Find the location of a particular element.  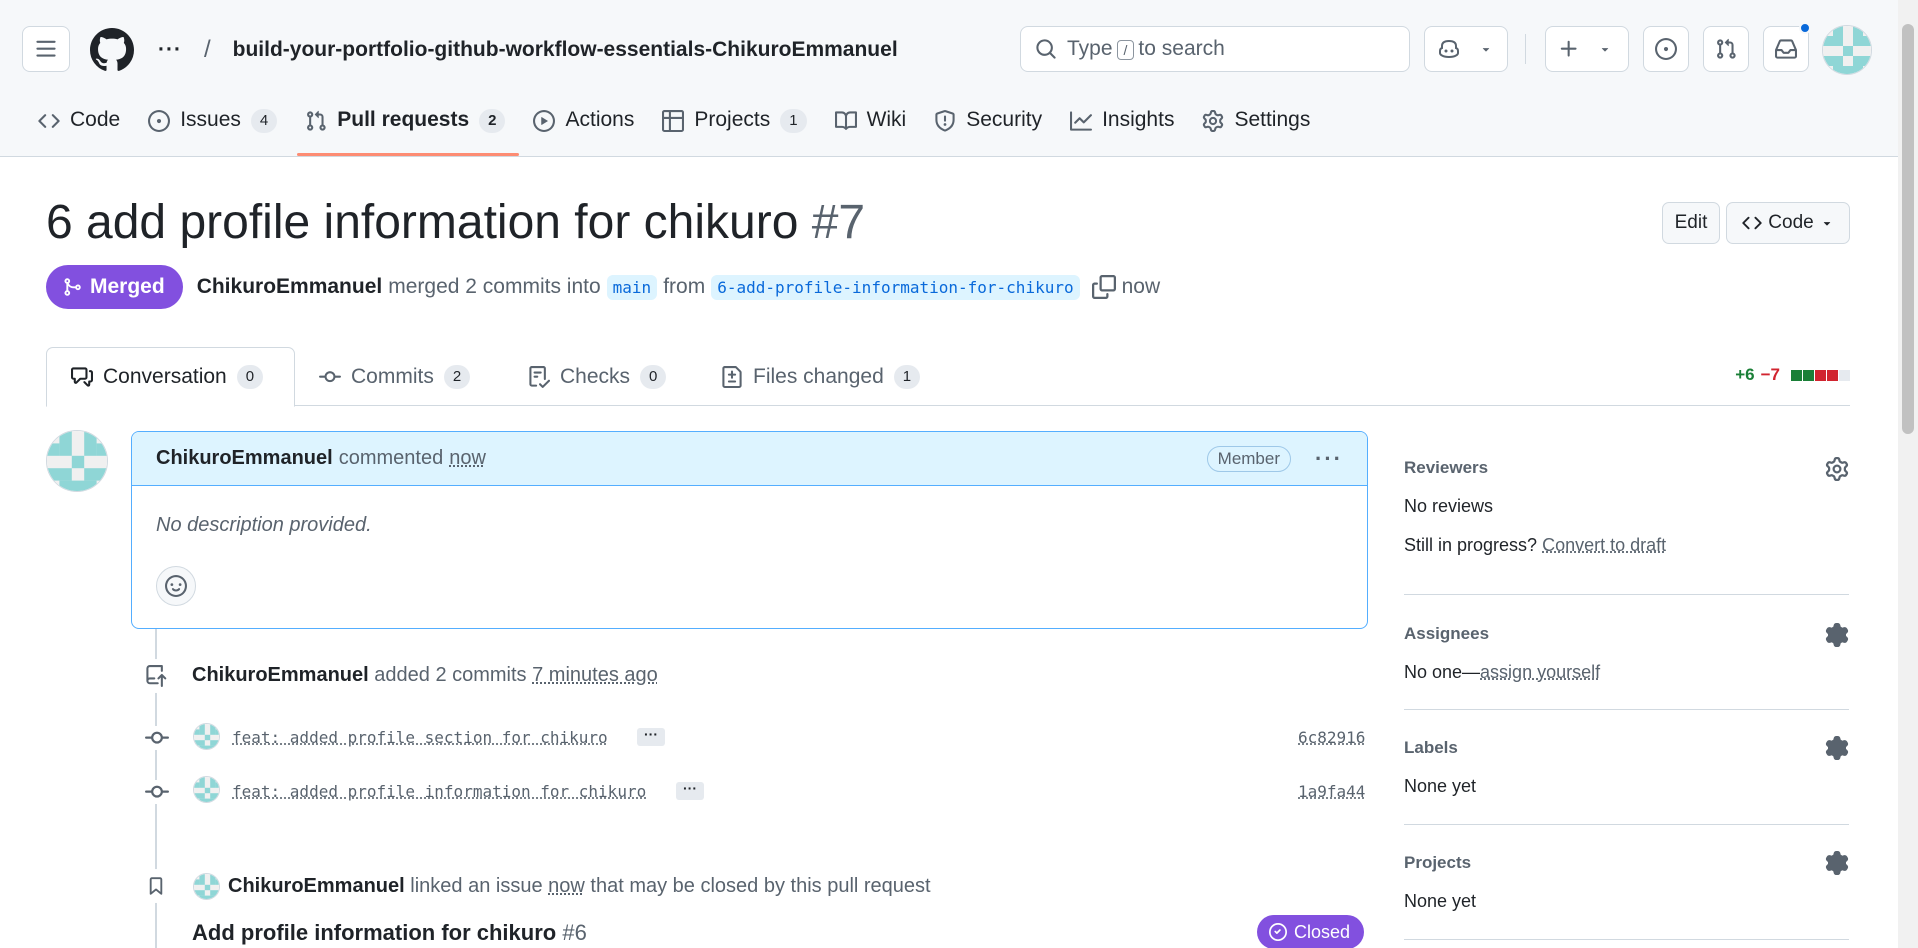

diffstat: +6 −7 is located at coordinates (1792, 375).